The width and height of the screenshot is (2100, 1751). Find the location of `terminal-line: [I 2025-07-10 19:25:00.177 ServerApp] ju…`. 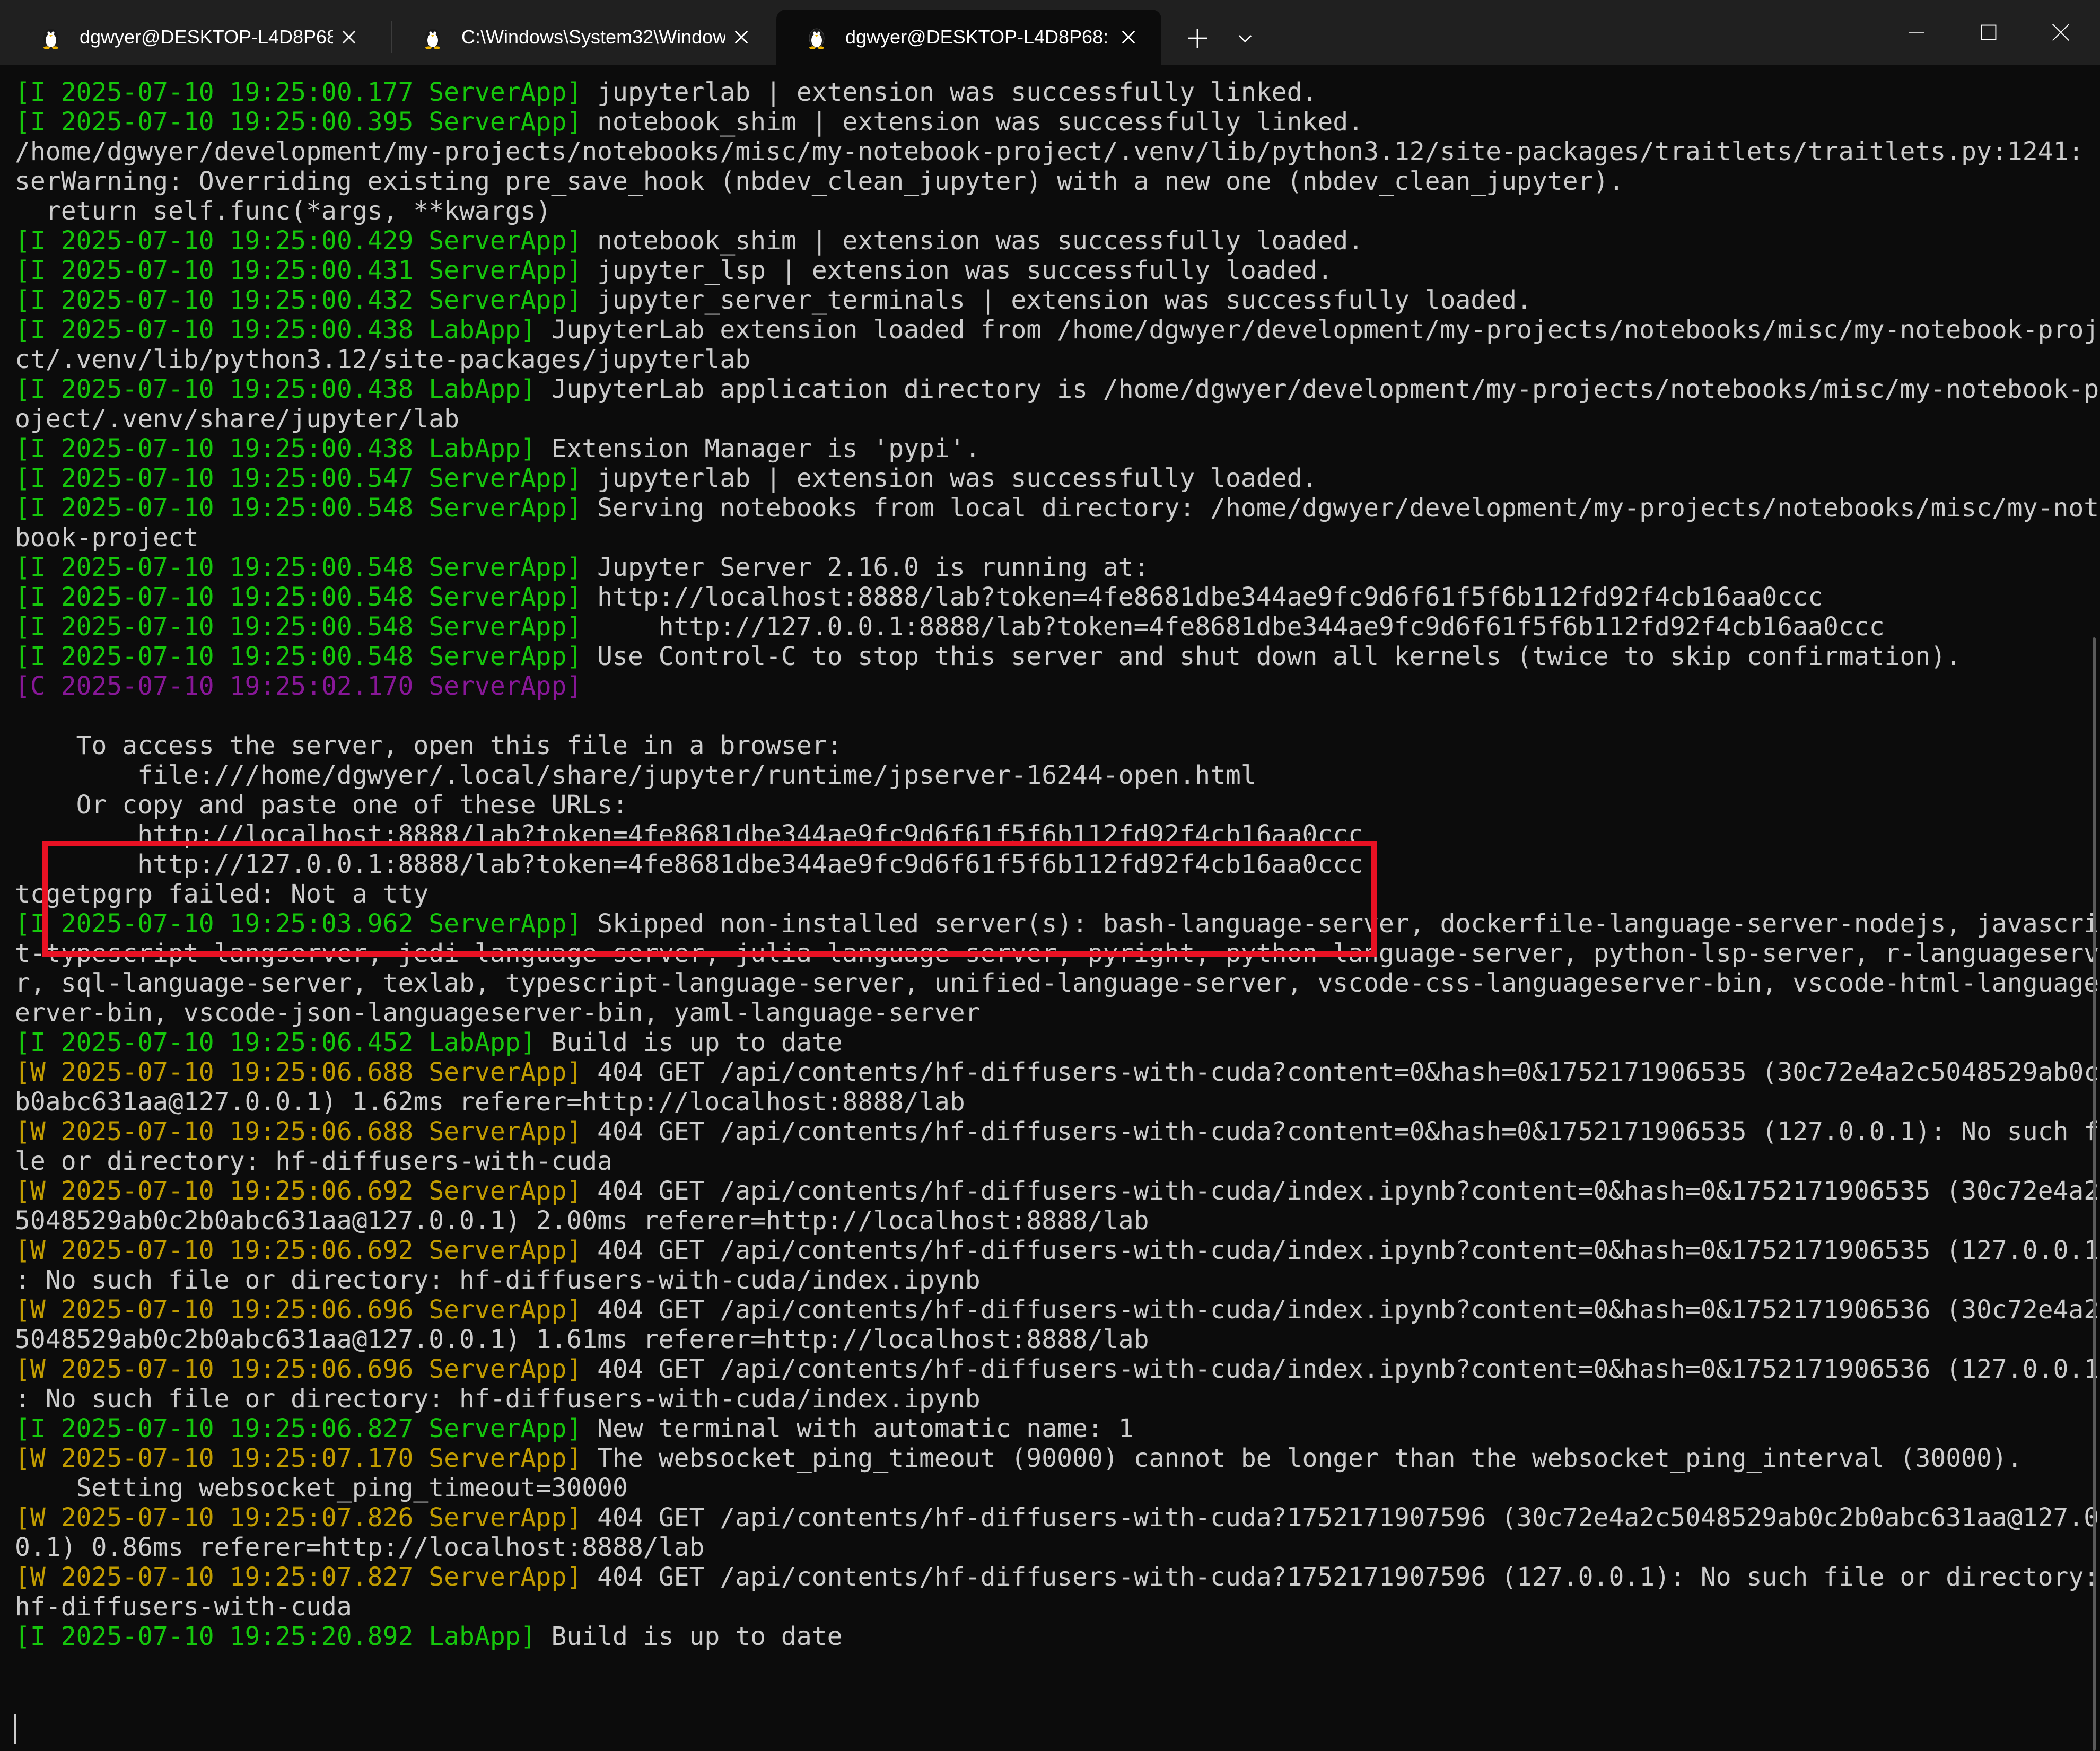

terminal-line: [I 2025-07-10 19:25:00.177 ServerApp] ju… is located at coordinates (1057, 92).